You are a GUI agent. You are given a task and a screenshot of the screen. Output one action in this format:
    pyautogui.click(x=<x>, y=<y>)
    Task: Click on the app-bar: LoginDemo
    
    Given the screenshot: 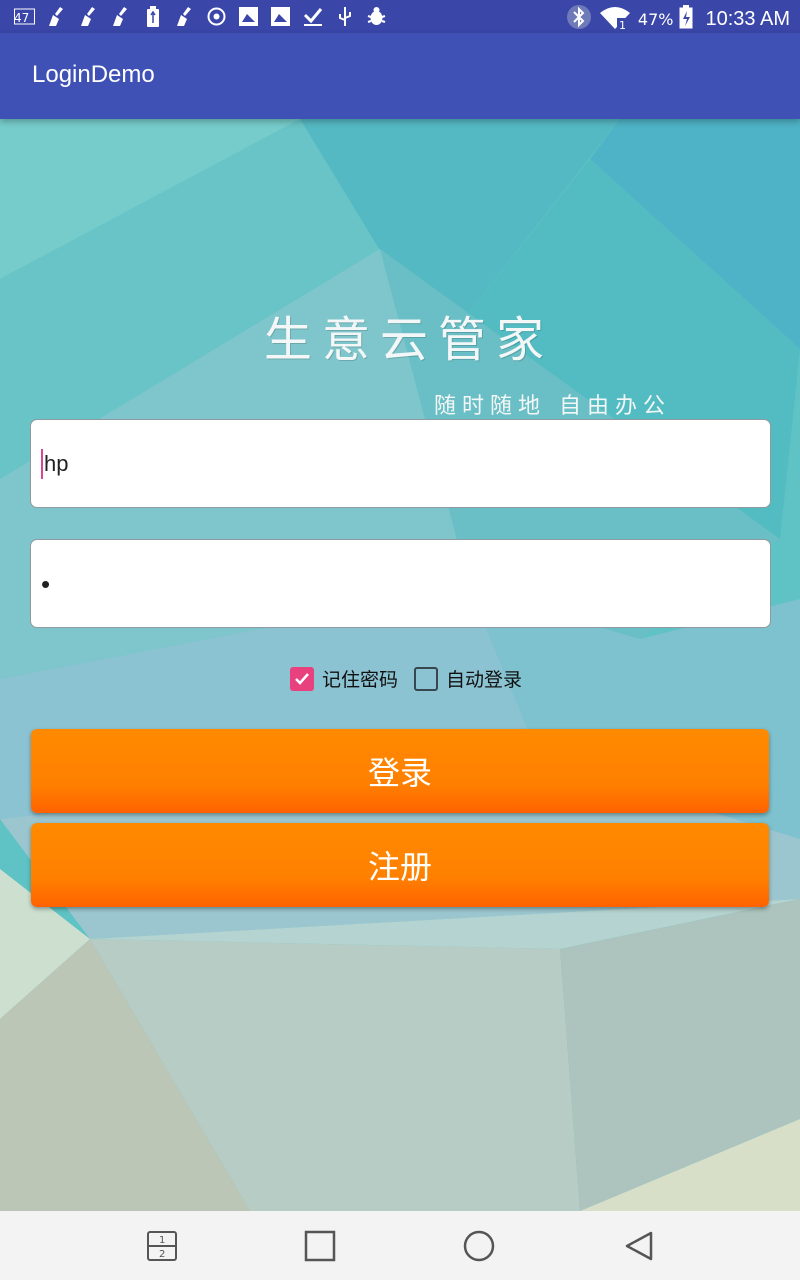 What is the action you would take?
    pyautogui.click(x=400, y=76)
    